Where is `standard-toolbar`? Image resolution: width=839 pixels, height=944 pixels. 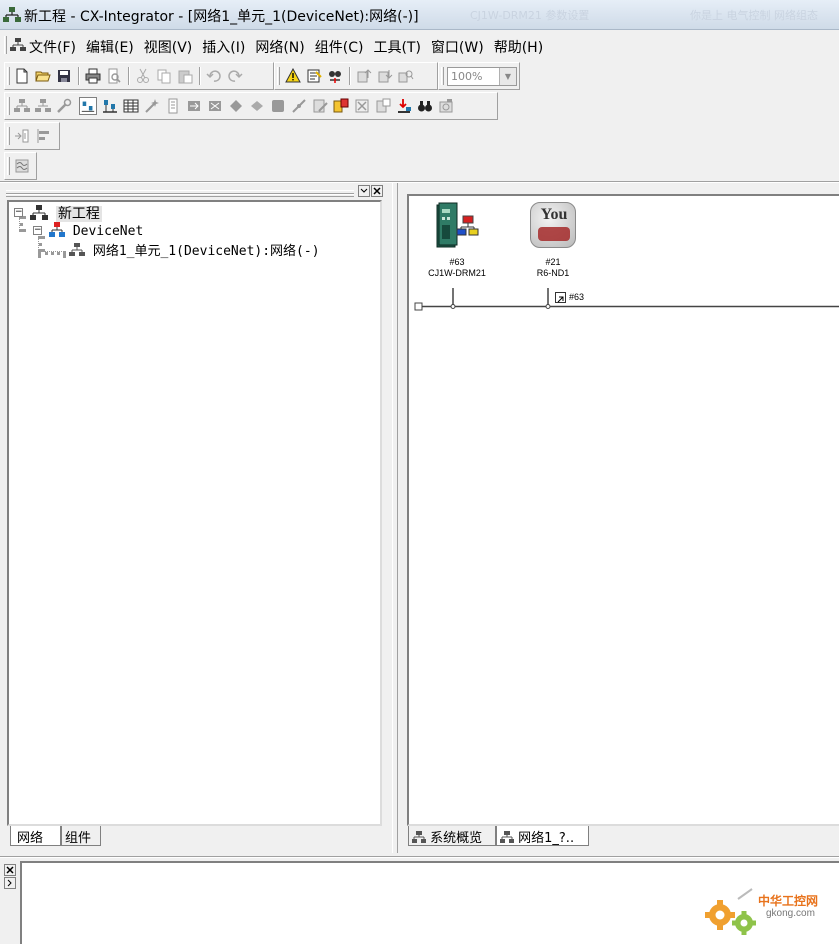 standard-toolbar is located at coordinates (139, 76).